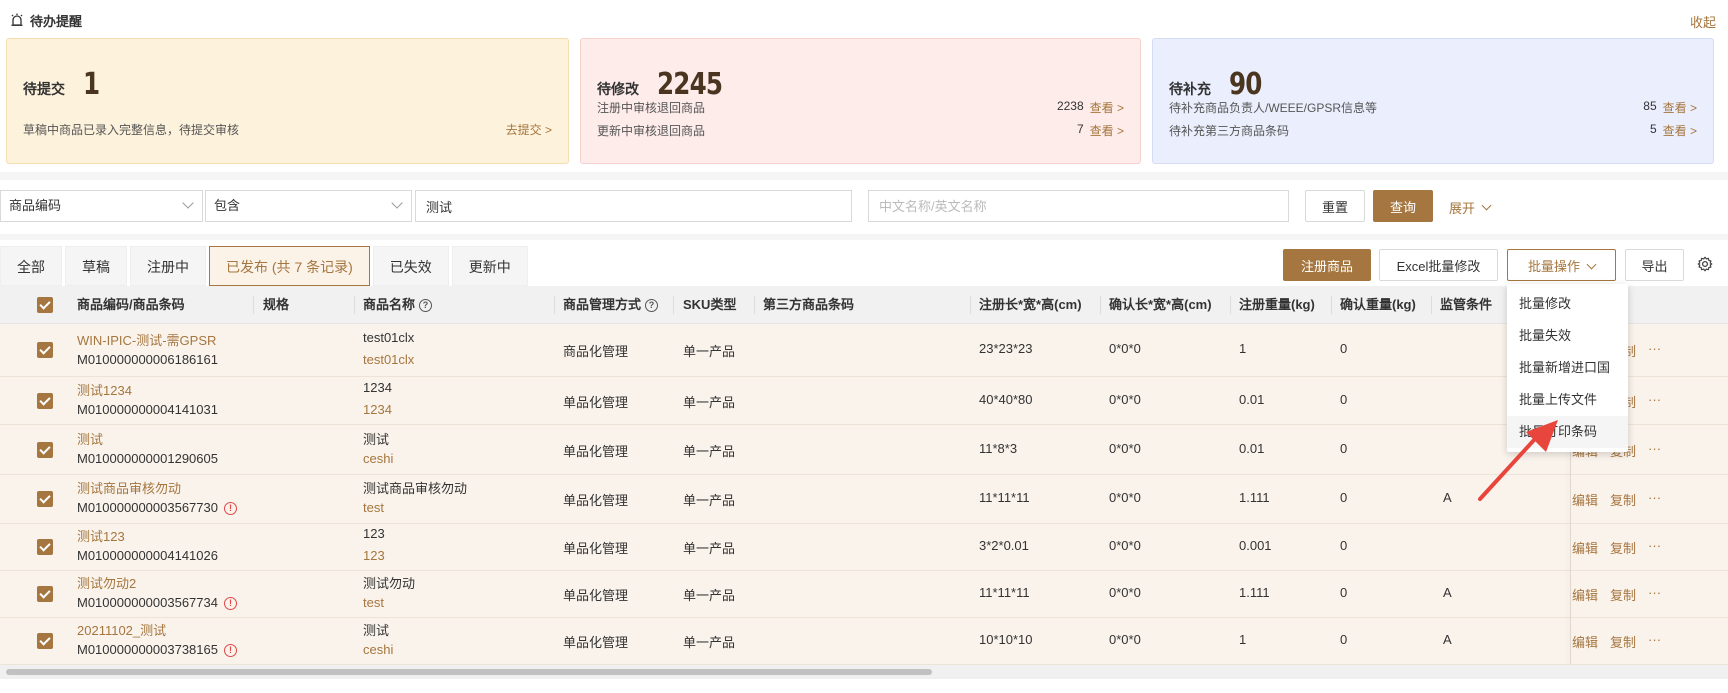 The image size is (1728, 693). I want to click on register-product-button: 注册商品, so click(1327, 265).